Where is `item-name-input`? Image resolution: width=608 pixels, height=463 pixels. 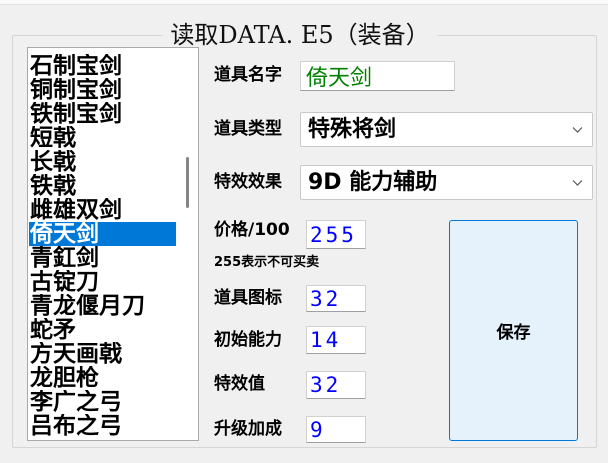 item-name-input is located at coordinates (377, 76).